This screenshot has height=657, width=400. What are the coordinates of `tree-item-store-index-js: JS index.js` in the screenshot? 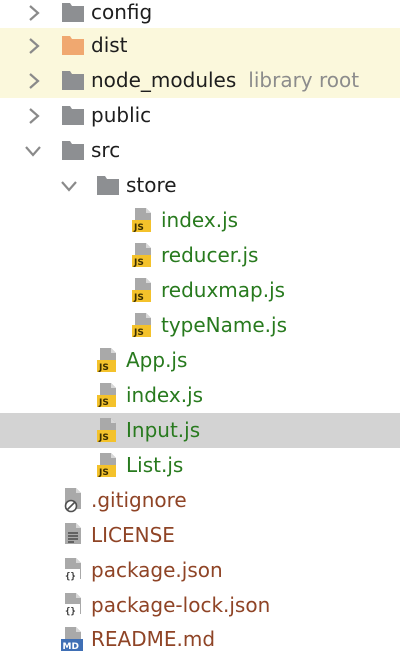 It's located at (200, 220).